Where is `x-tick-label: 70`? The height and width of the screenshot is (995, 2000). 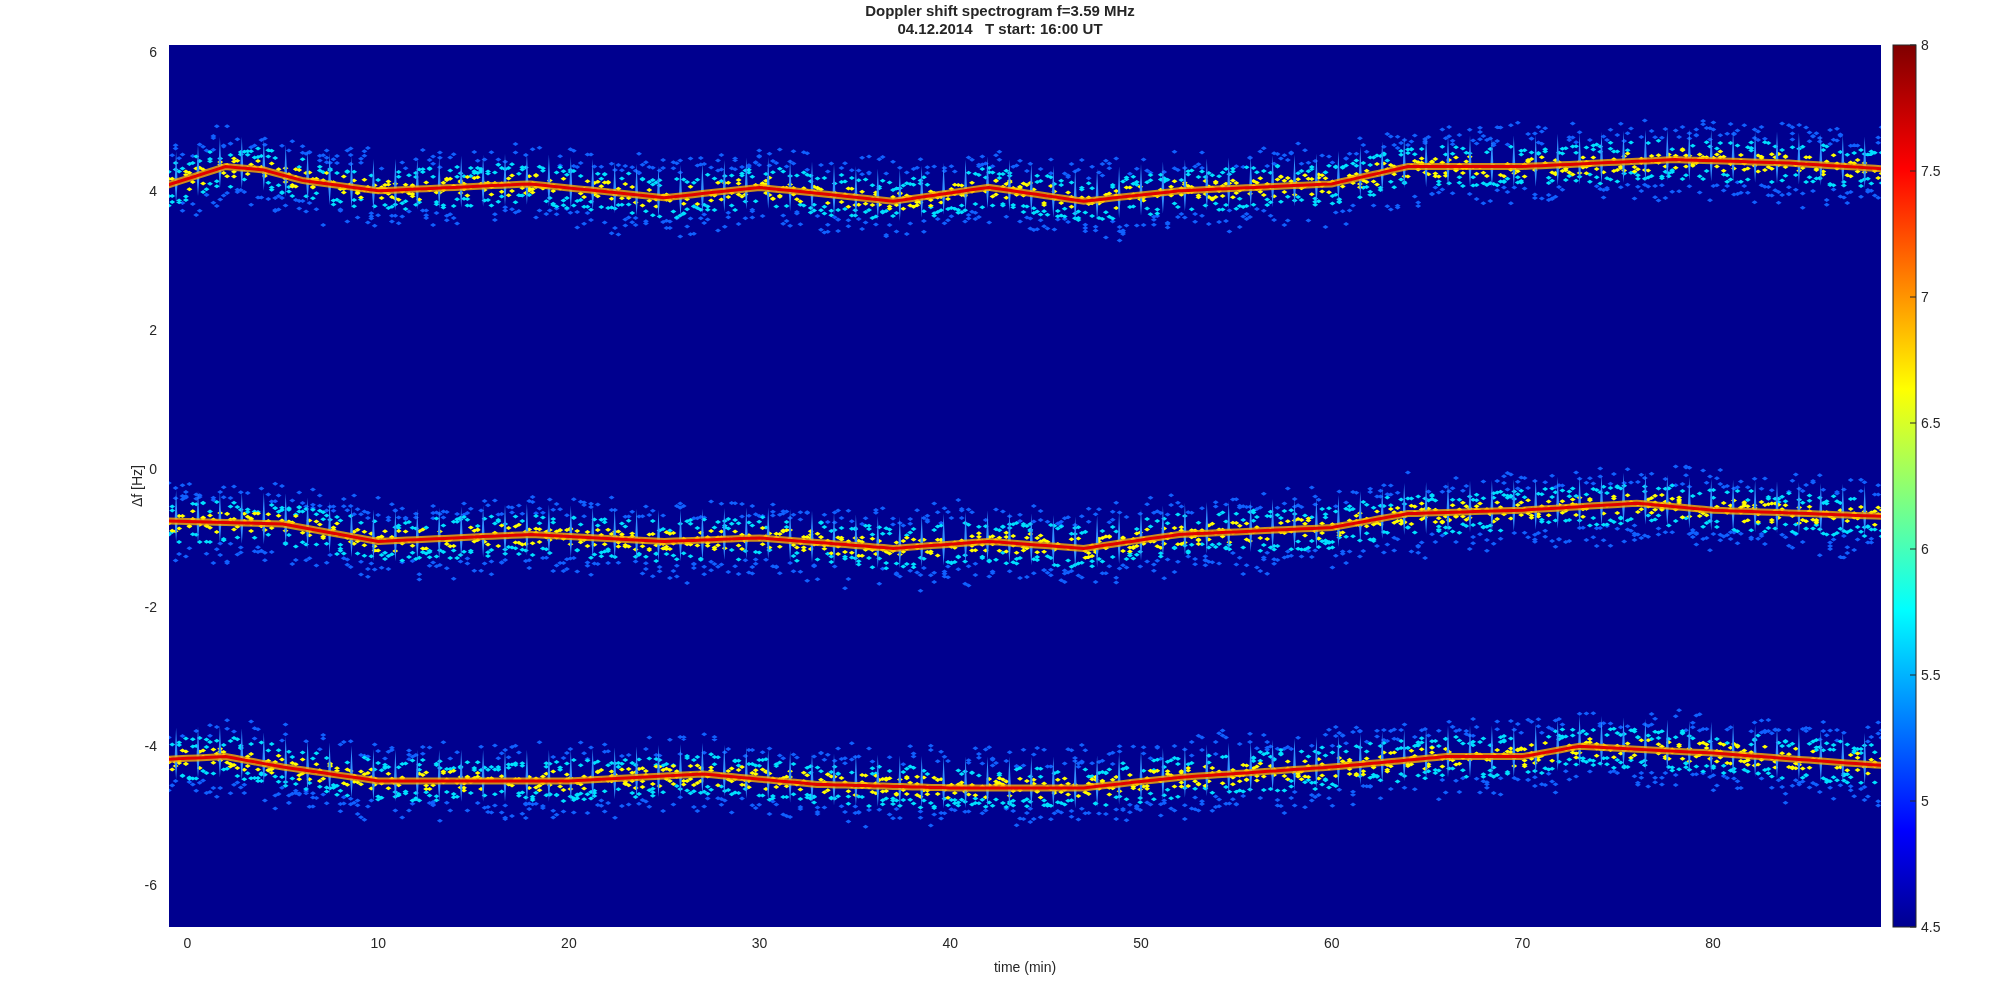
x-tick-label: 70 is located at coordinates (1522, 943).